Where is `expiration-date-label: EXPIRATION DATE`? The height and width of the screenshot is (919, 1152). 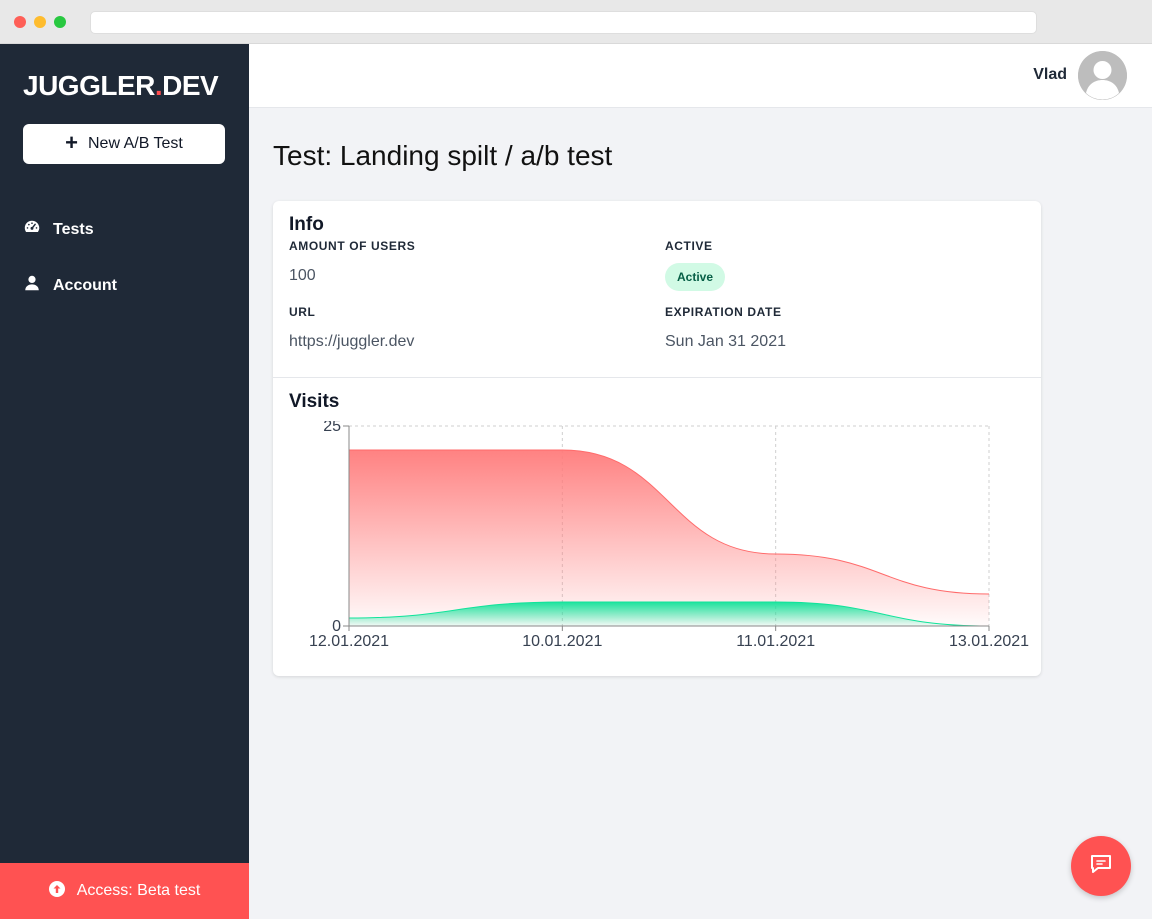 expiration-date-label: EXPIRATION DATE is located at coordinates (723, 312).